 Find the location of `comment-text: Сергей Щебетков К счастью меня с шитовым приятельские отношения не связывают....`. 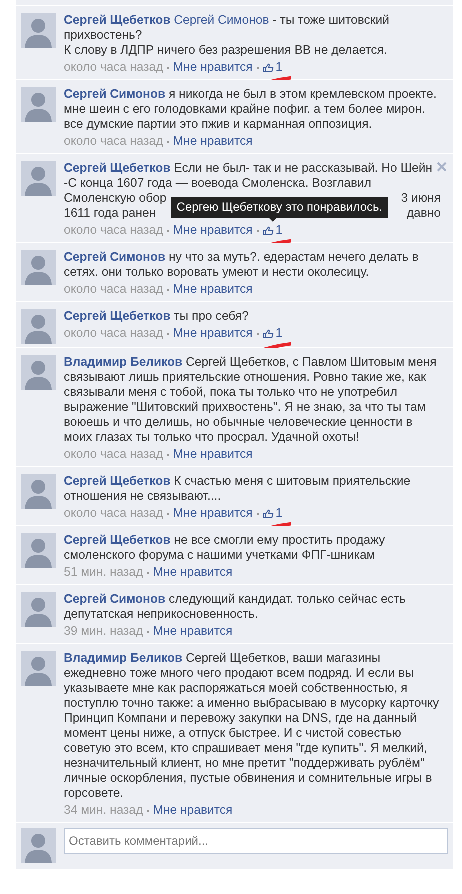

comment-text: Сергей Щебетков К счастью меня с шитовым приятельские отношения не связывают.... is located at coordinates (238, 489).